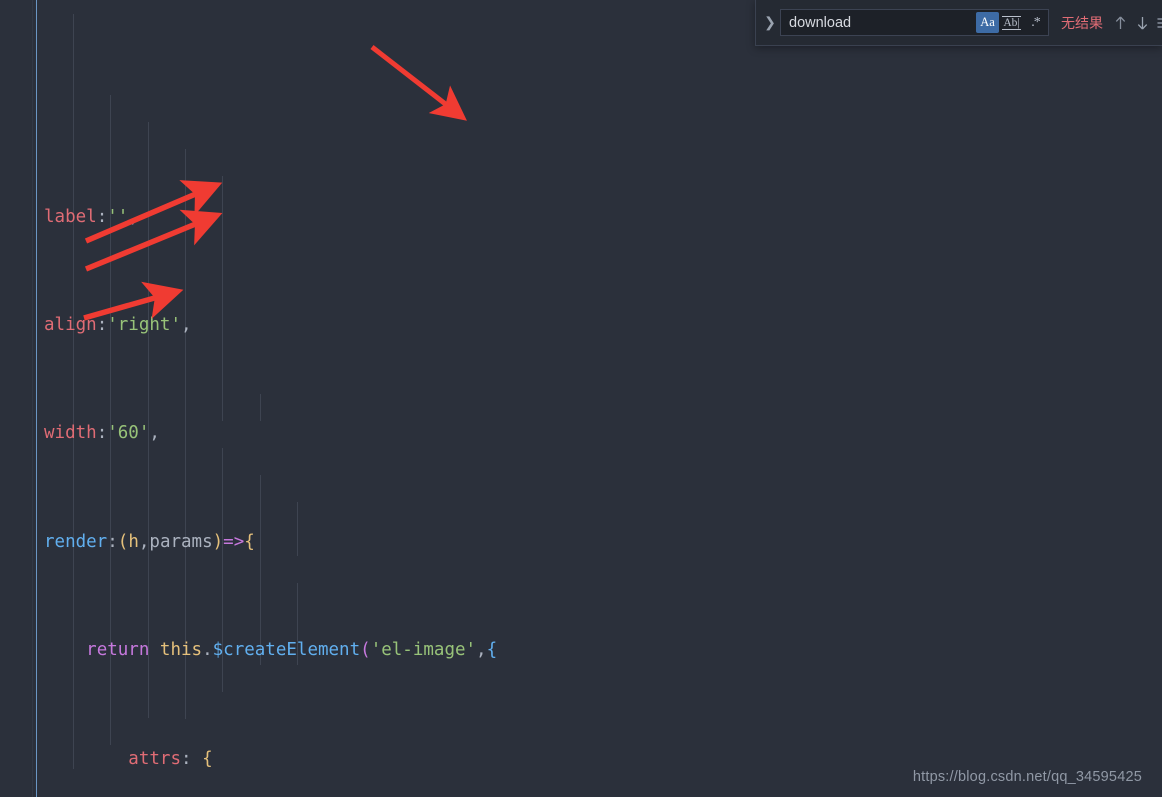  I want to click on find-input-wrapper: Aa Ab| .*, so click(914, 22).